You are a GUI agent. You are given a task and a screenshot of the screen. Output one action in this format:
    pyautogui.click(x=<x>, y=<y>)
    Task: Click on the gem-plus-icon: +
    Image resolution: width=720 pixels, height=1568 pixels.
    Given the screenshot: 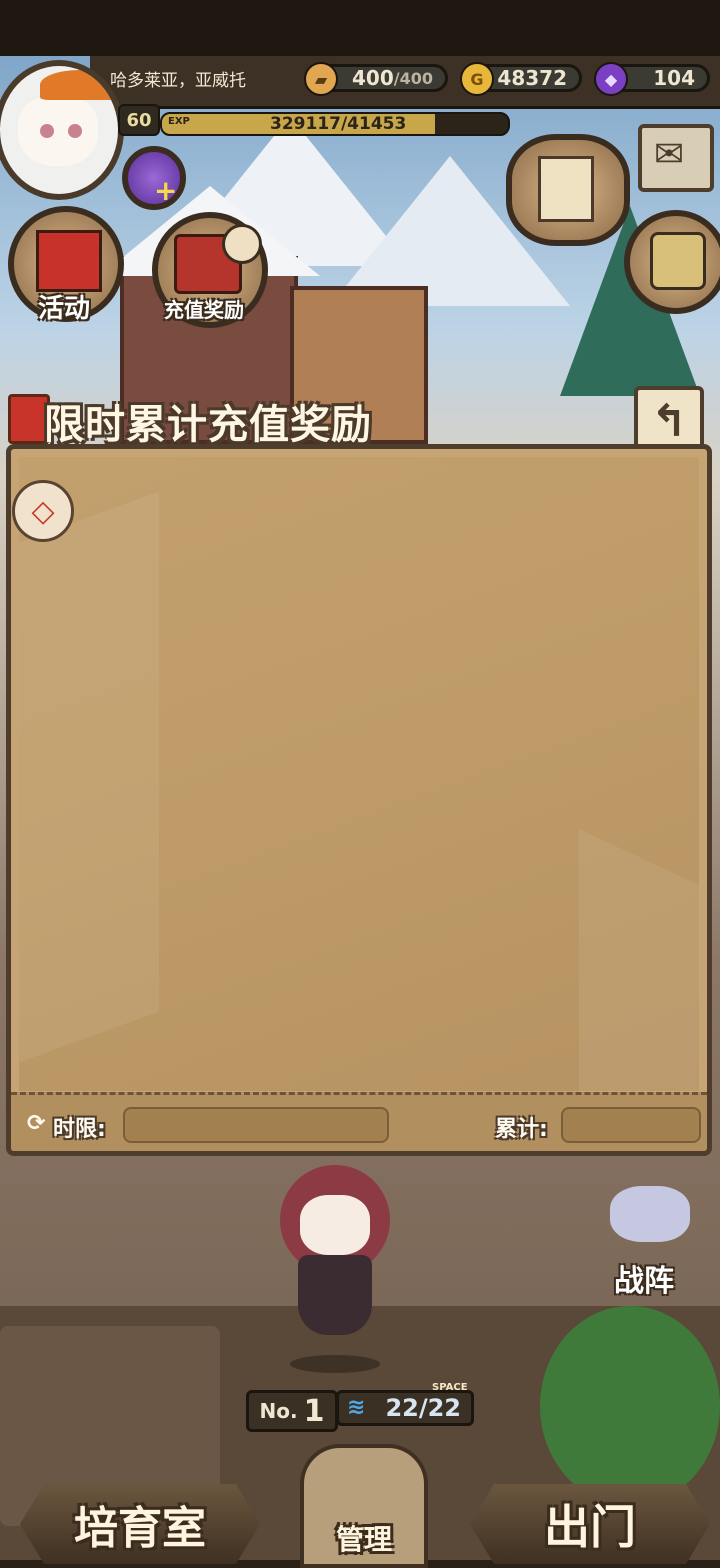 What is the action you would take?
    pyautogui.click(x=166, y=190)
    